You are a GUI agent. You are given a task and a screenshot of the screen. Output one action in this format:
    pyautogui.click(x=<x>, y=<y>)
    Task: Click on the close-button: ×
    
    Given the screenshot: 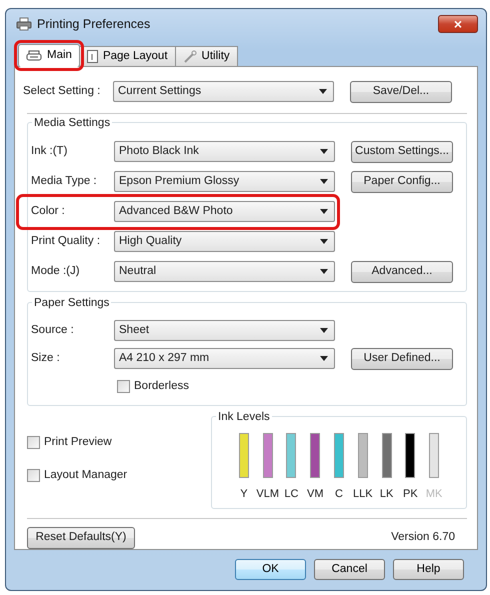 What is the action you would take?
    pyautogui.click(x=458, y=24)
    